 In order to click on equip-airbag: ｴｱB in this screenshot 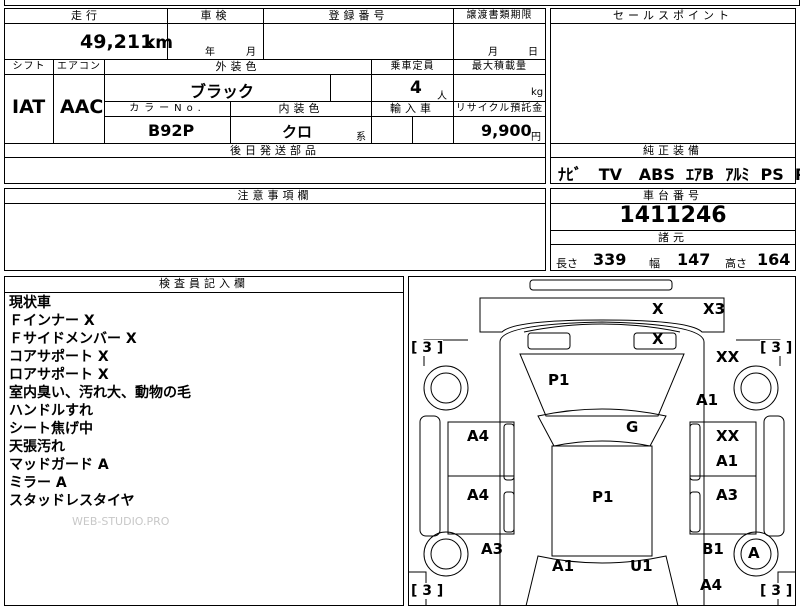, I will do `click(700, 174)`.